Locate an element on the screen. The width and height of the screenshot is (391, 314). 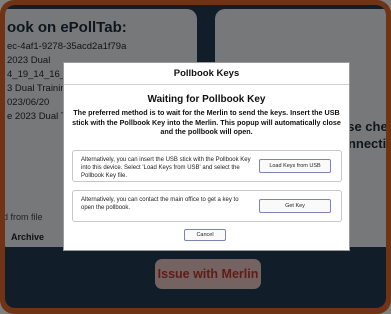
get-key-button: Get Key is located at coordinates (295, 206).